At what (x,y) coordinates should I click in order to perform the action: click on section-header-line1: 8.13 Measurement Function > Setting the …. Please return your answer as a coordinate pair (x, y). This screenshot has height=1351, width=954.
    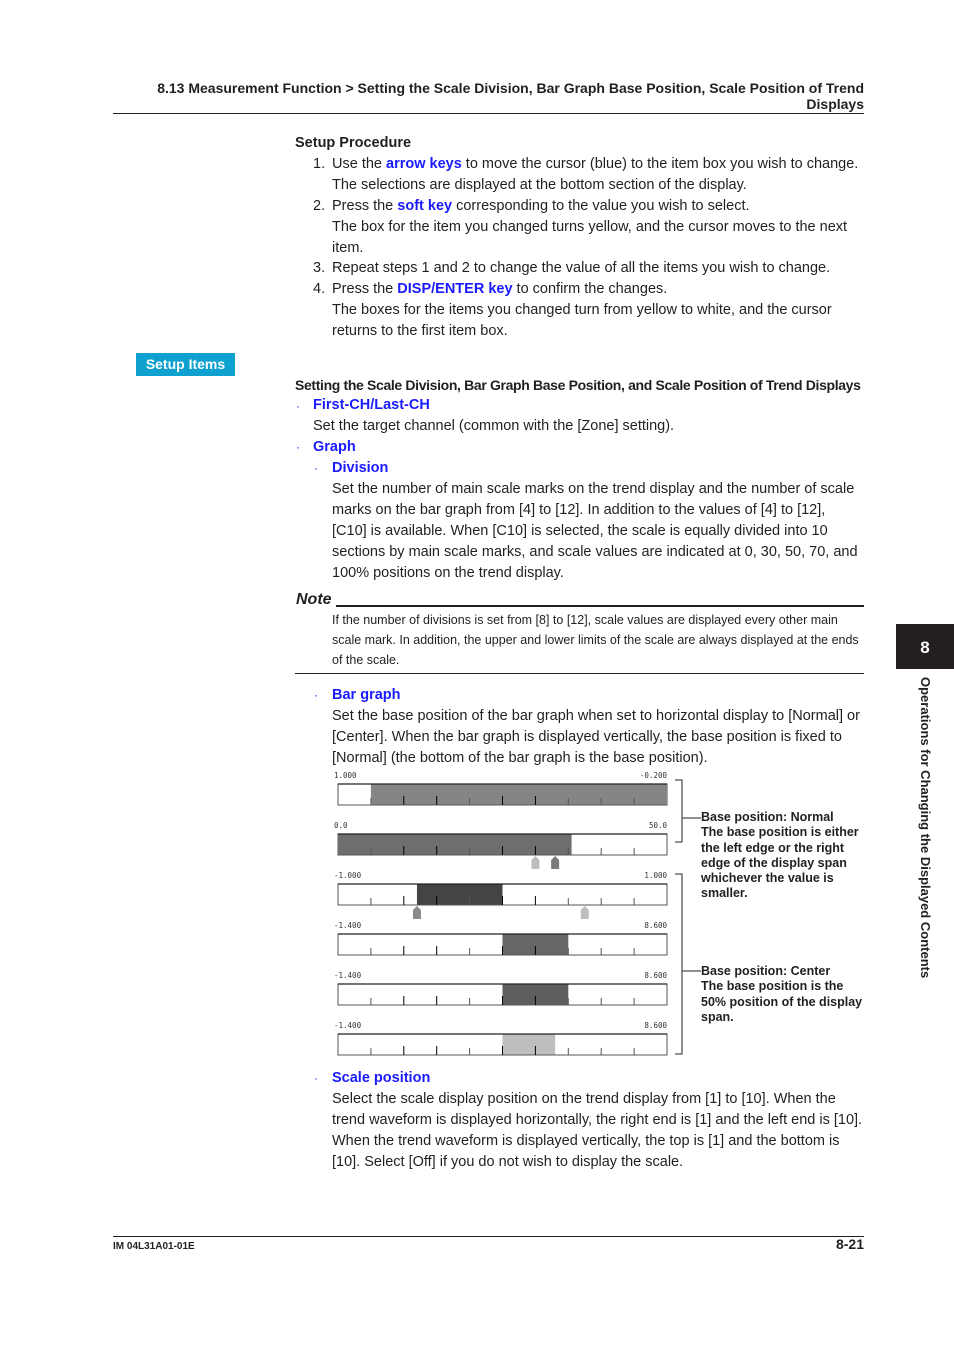
    Looking at the image, I should click on (510, 88).